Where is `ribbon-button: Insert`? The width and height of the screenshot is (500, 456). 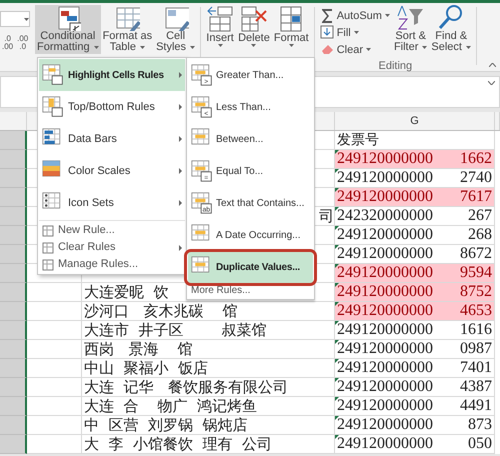
ribbon-button: Insert is located at coordinates (220, 26).